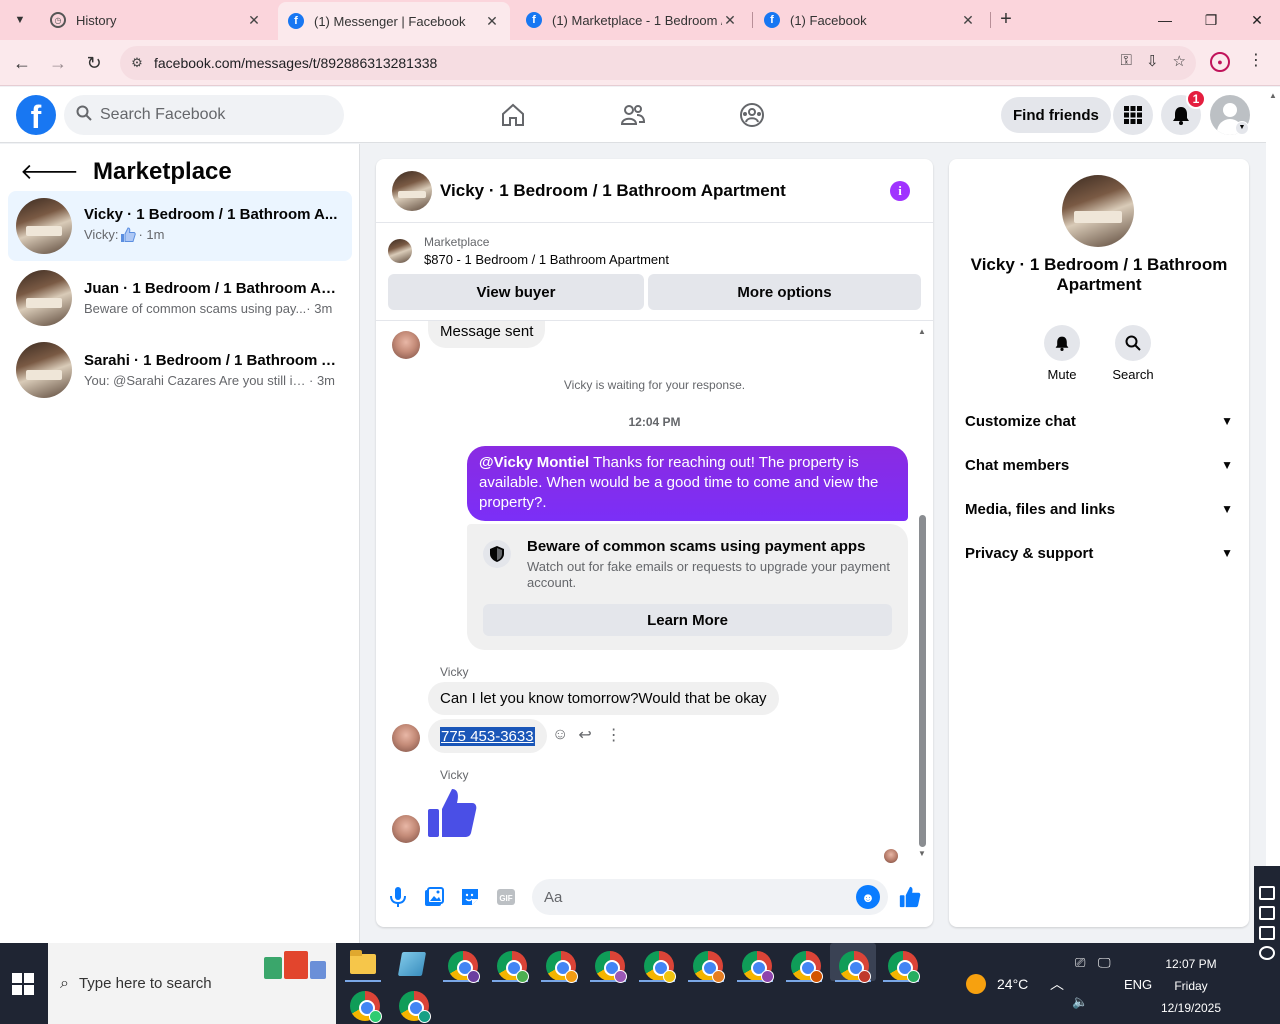 This screenshot has height=1024, width=1280. Describe the element at coordinates (137, 63) in the screenshot. I see `site-settings-icon: ⚙` at that location.